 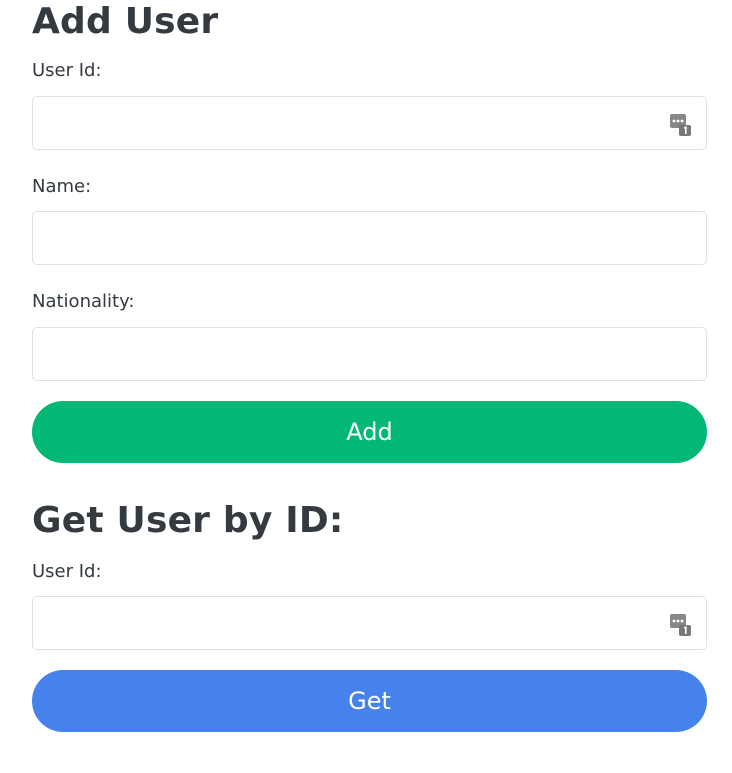 I want to click on add-user-nationality-label: Nationality:, so click(x=83, y=301).